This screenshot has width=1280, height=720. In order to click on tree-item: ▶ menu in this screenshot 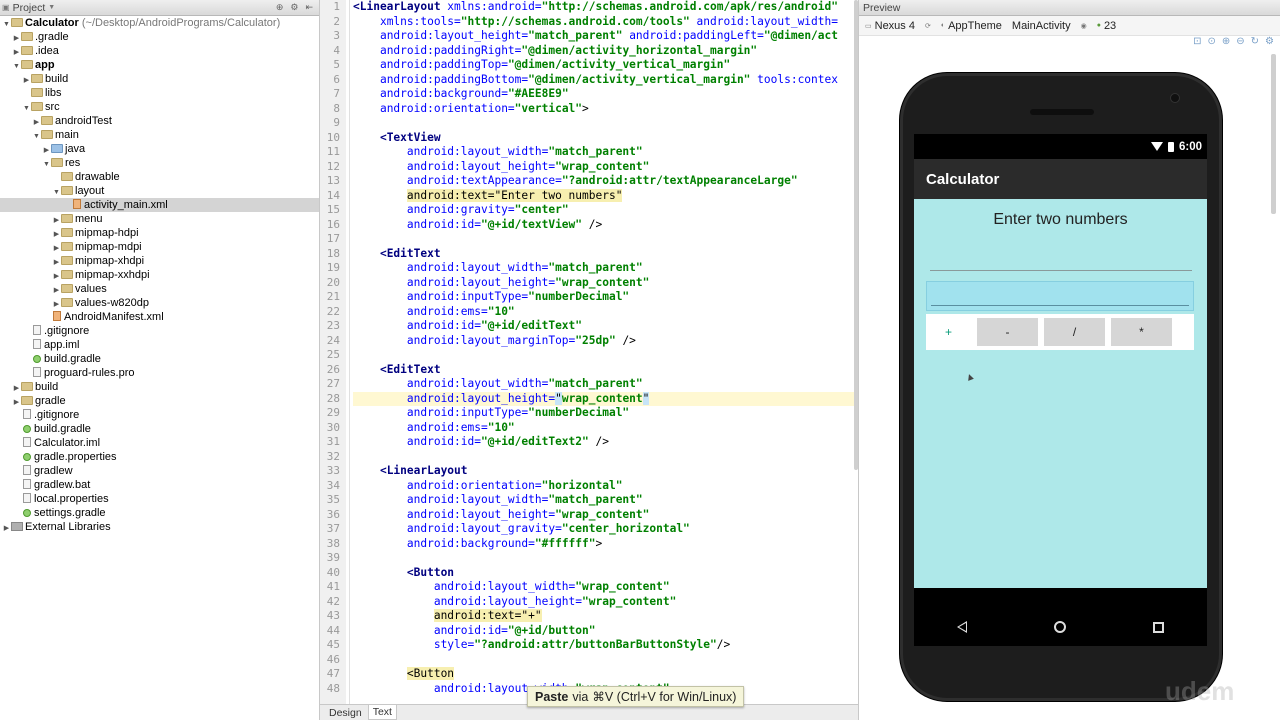, I will do `click(159, 219)`.